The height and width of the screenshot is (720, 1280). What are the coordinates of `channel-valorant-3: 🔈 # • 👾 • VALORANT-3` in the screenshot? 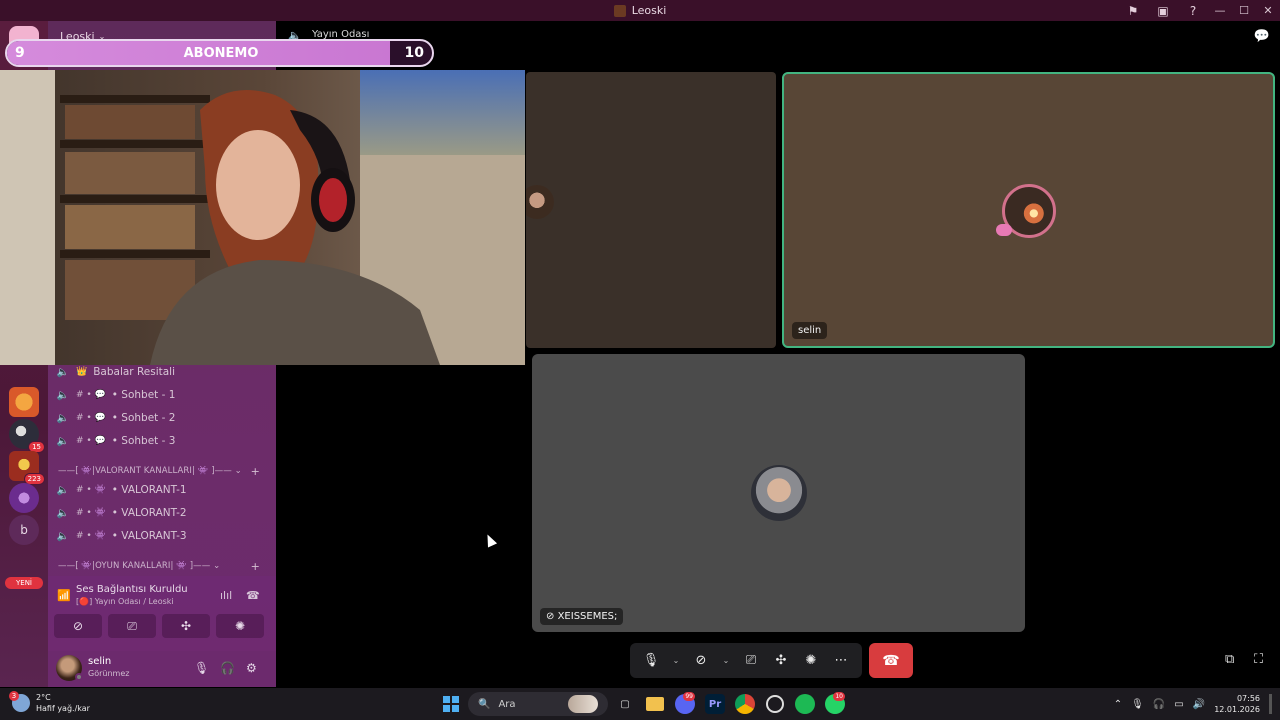 It's located at (163, 536).